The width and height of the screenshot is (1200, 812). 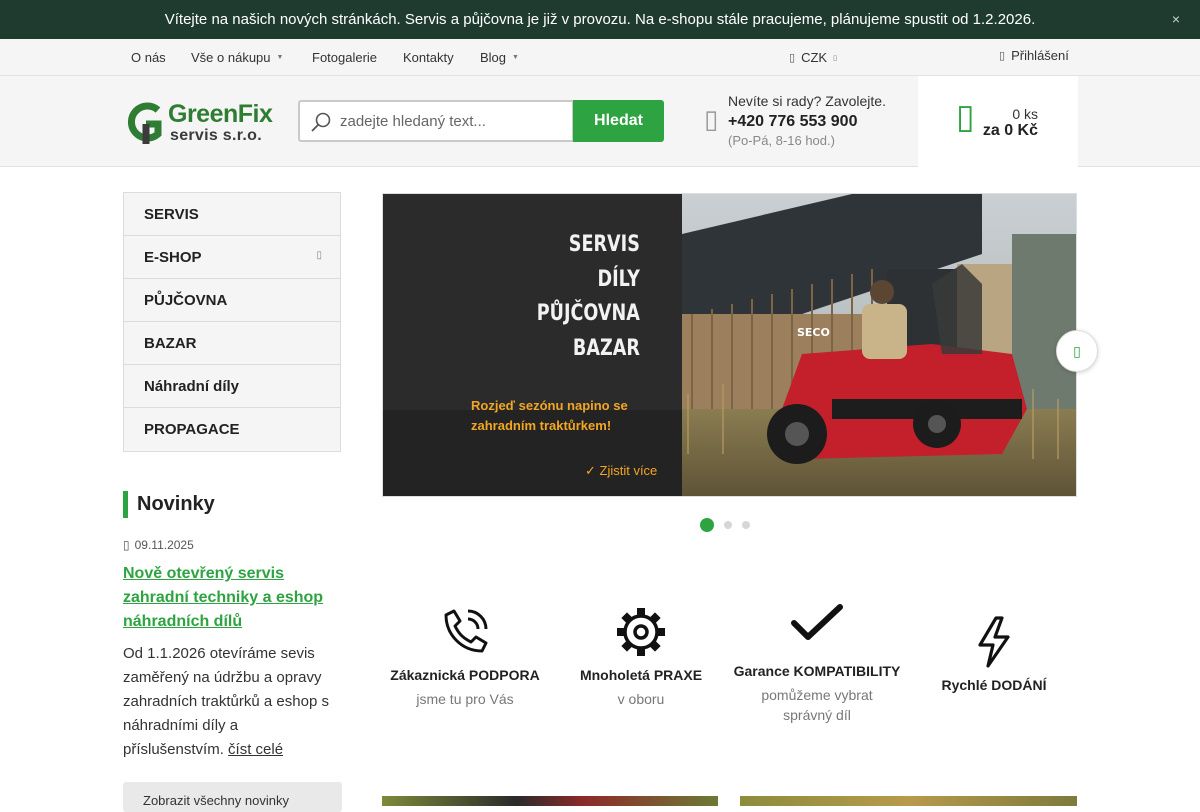 I want to click on benefit-subtitle: v oboru, so click(x=641, y=699).